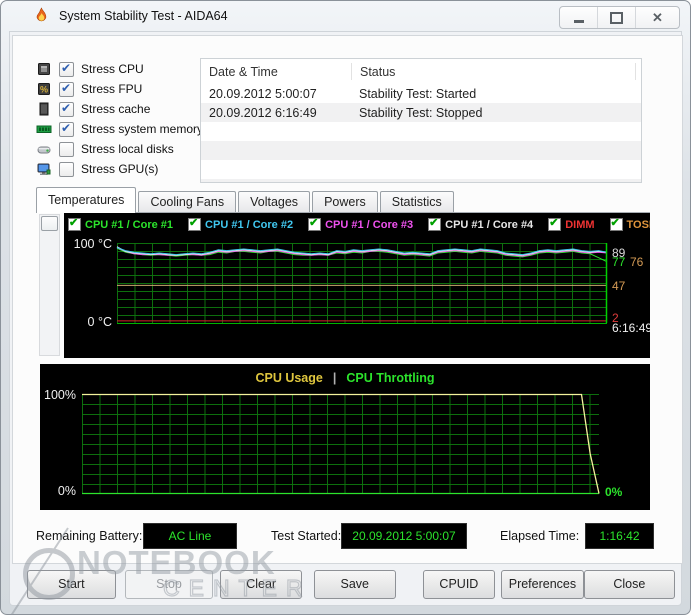 Image resolution: width=691 pixels, height=615 pixels. What do you see at coordinates (66, 89) in the screenshot?
I see `checkbox-stress-fpu` at bounding box center [66, 89].